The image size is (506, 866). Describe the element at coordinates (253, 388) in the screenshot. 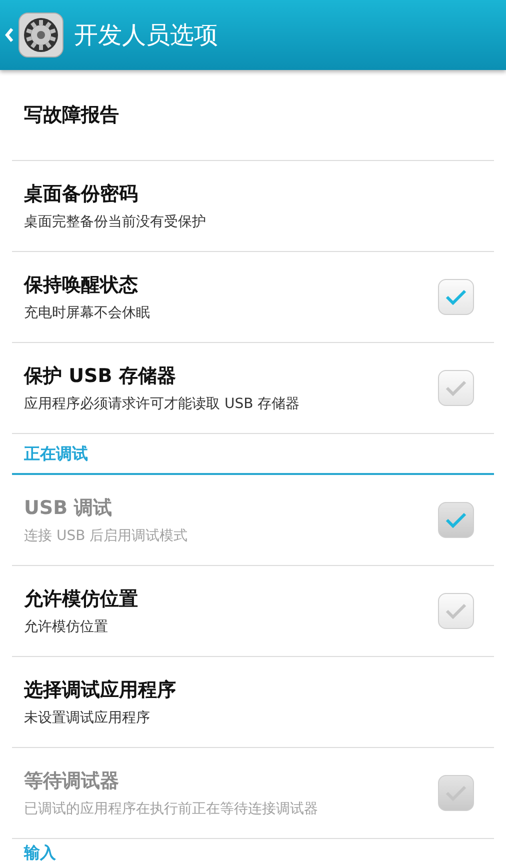

I see `settings-item: 保护 USB 存储器 应用程序必须请求许可才能读取 USB 存储器` at that location.